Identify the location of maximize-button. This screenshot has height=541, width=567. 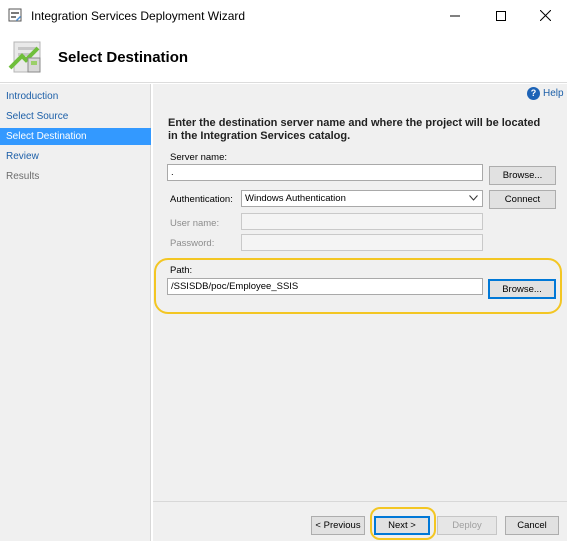
(500, 15).